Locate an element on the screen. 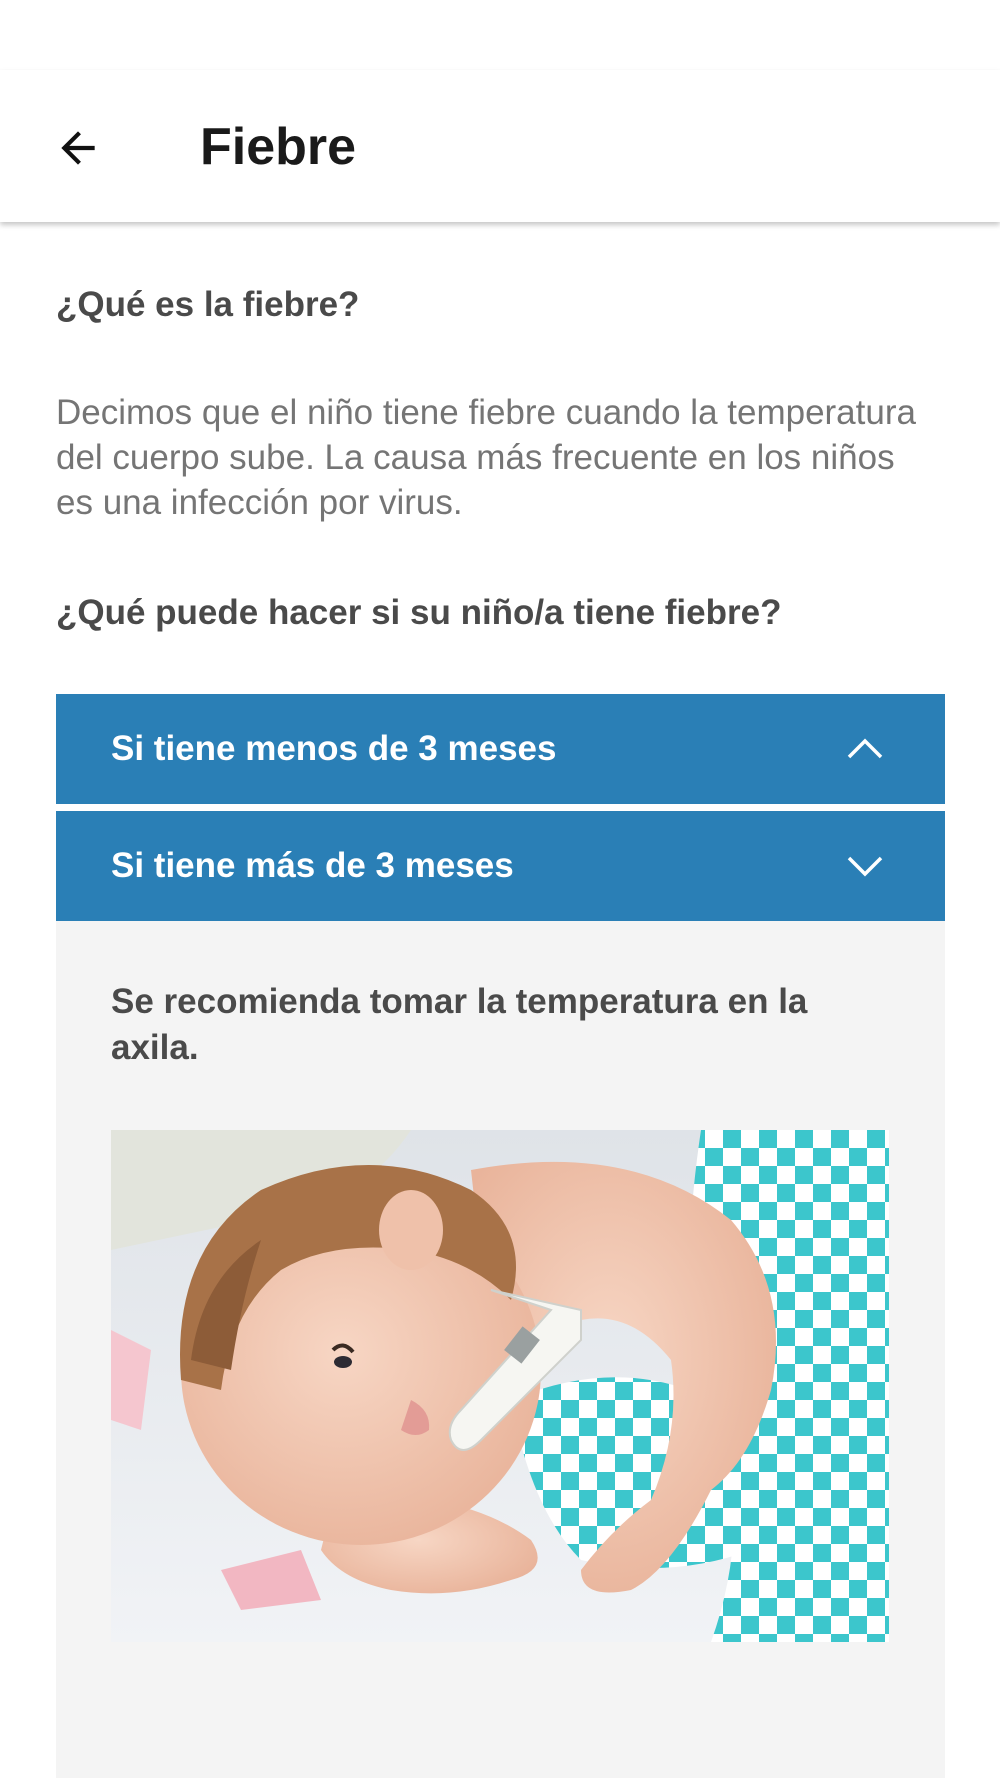 This screenshot has width=1000, height=1778. accordion-over-3-months: Si tiene más de 3 meses is located at coordinates (500, 866).